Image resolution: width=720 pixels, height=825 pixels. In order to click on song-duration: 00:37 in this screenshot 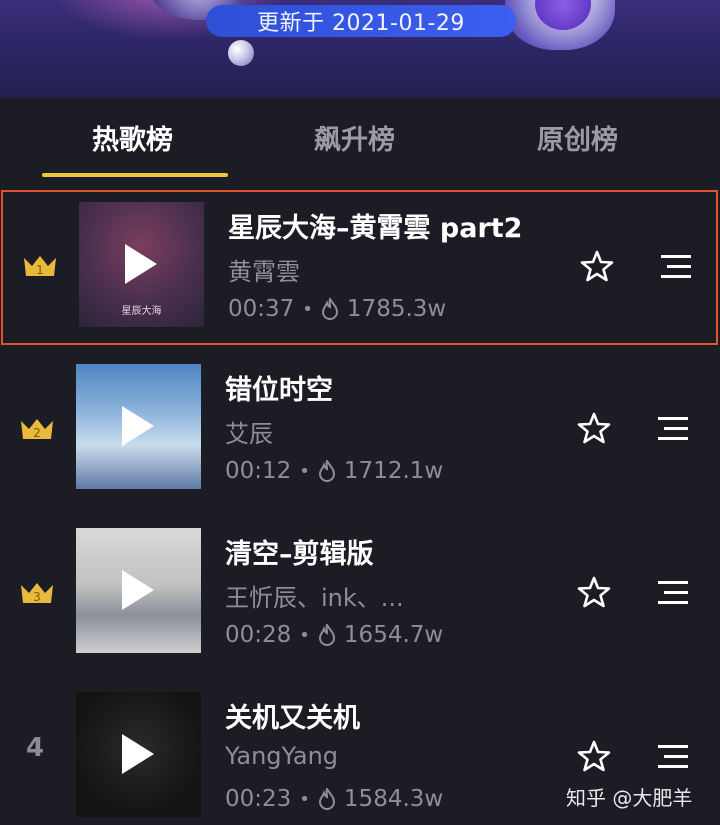, I will do `click(261, 309)`.